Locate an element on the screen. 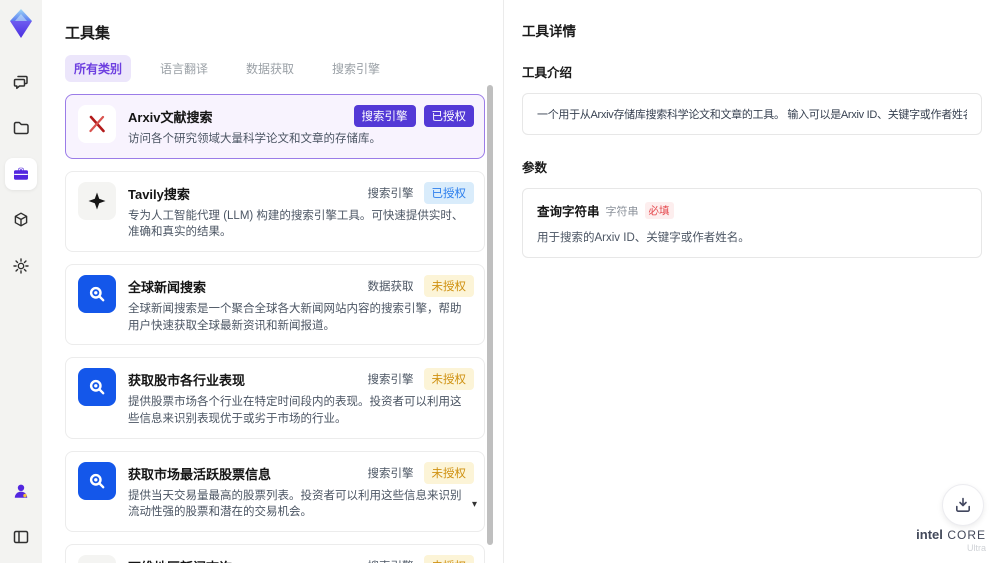 The image size is (1000, 563). intel-wordmark: intel is located at coordinates (929, 534).